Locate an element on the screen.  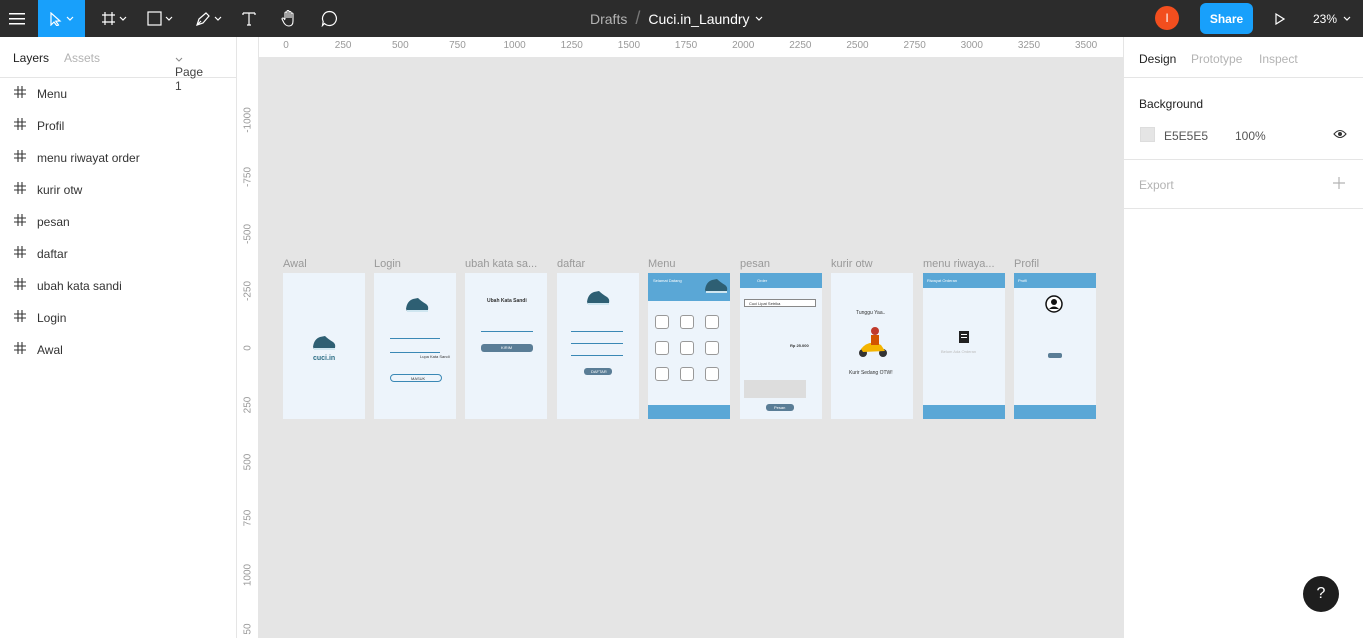
layer-item: Profil is located at coordinates (118, 126).